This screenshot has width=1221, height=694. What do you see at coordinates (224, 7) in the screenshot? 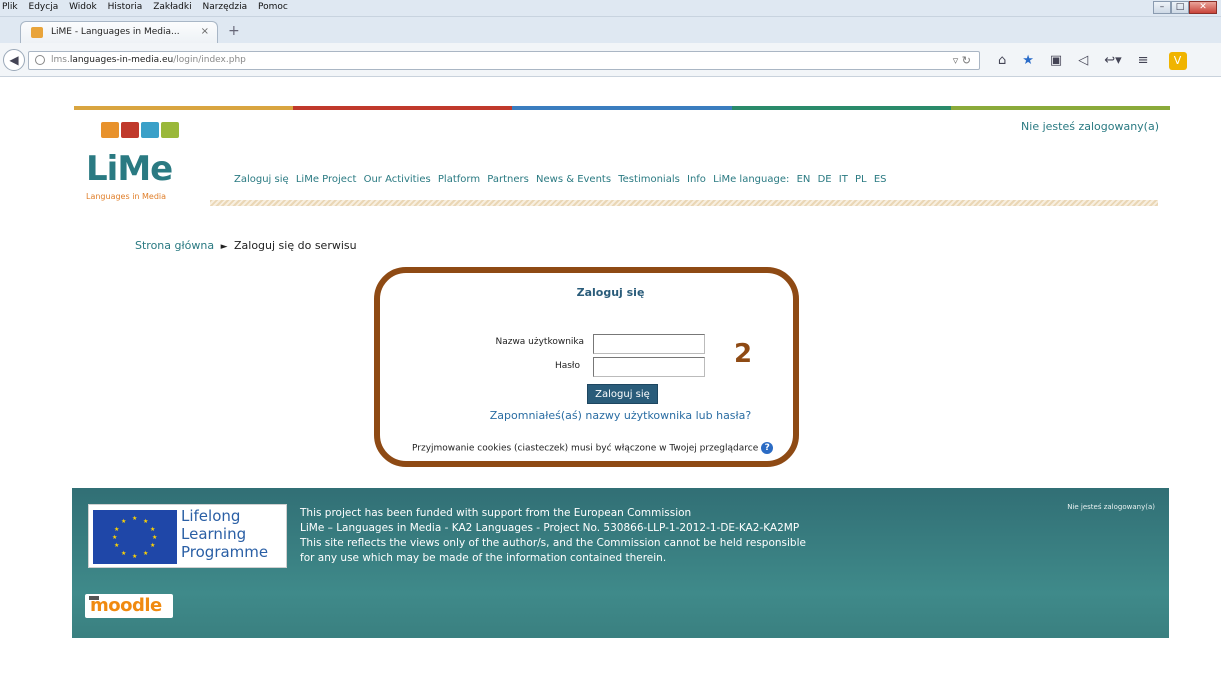
I see `menu-tools: Narzędzia` at bounding box center [224, 7].